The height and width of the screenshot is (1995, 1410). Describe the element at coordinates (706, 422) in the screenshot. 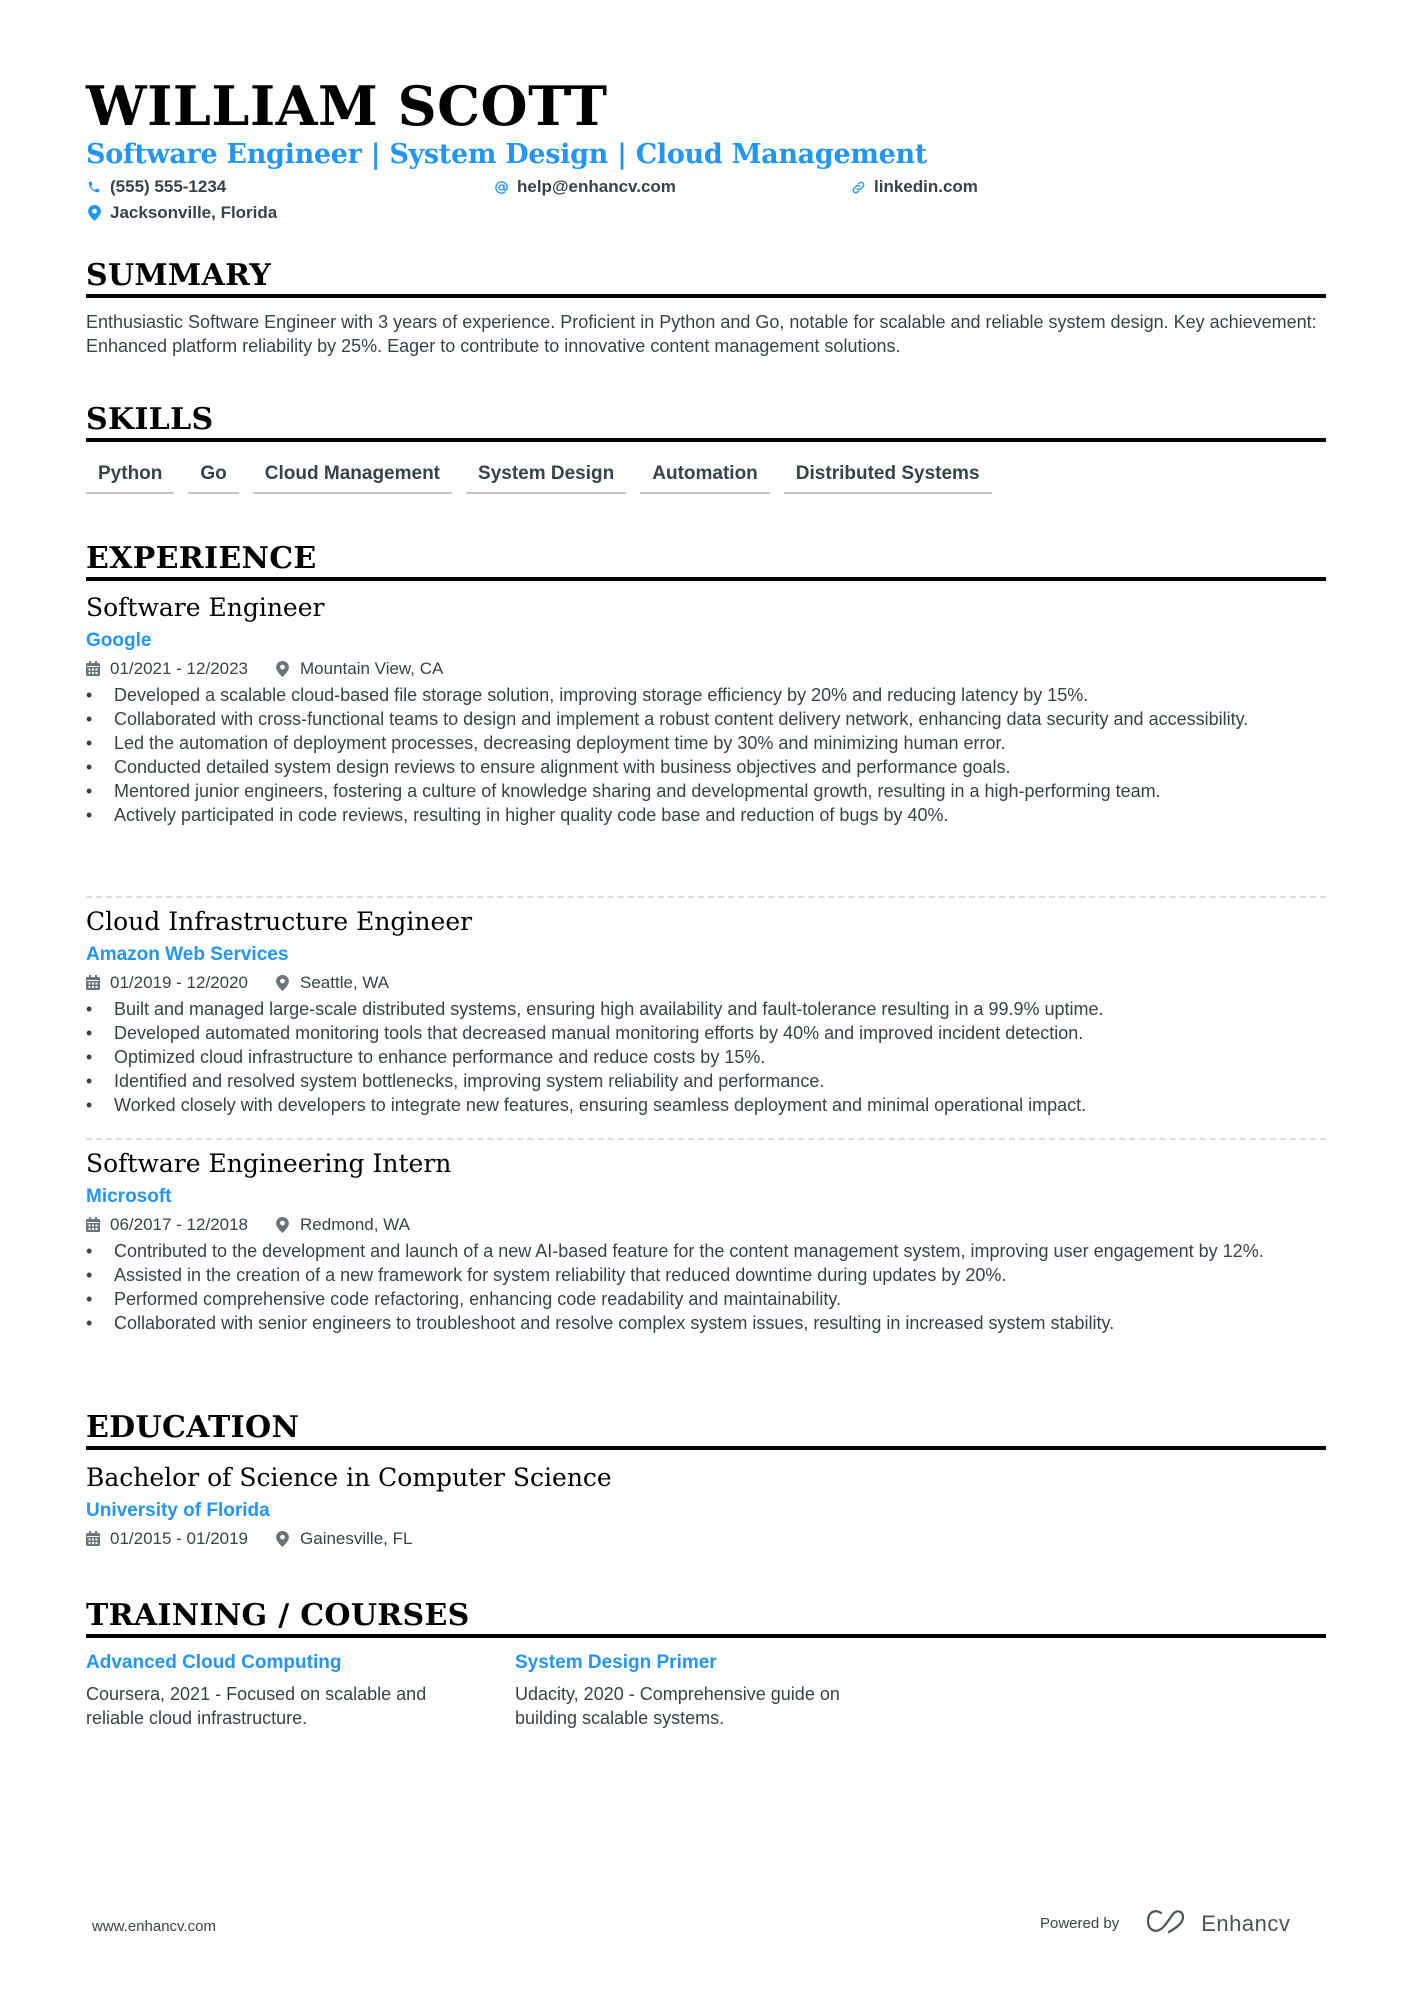

I see `section-title-skills: SKILLS` at that location.